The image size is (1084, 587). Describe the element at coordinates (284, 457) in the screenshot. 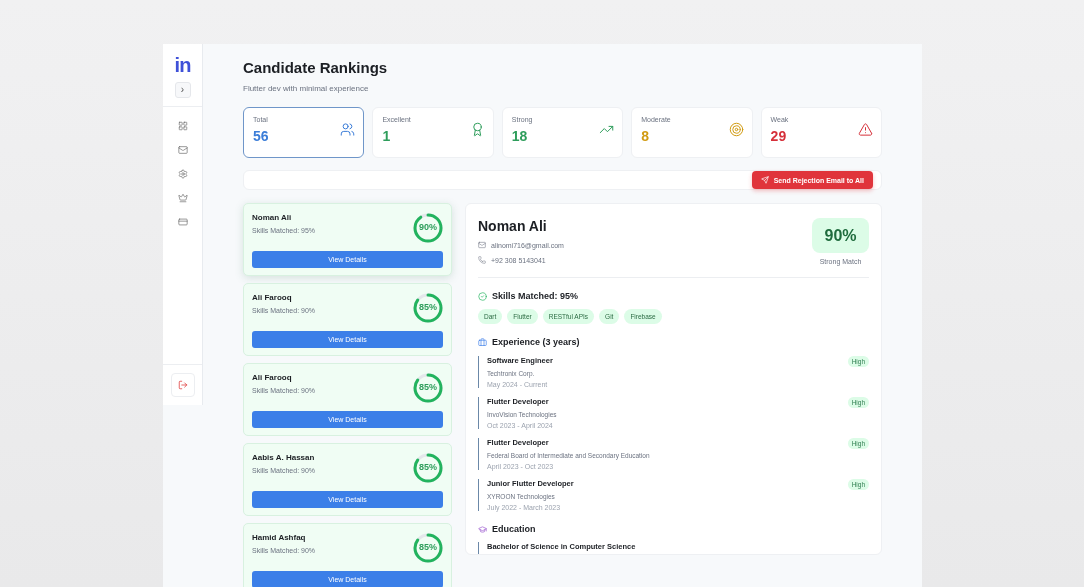

I see `candidate-name: Aabis A. Hassan` at that location.